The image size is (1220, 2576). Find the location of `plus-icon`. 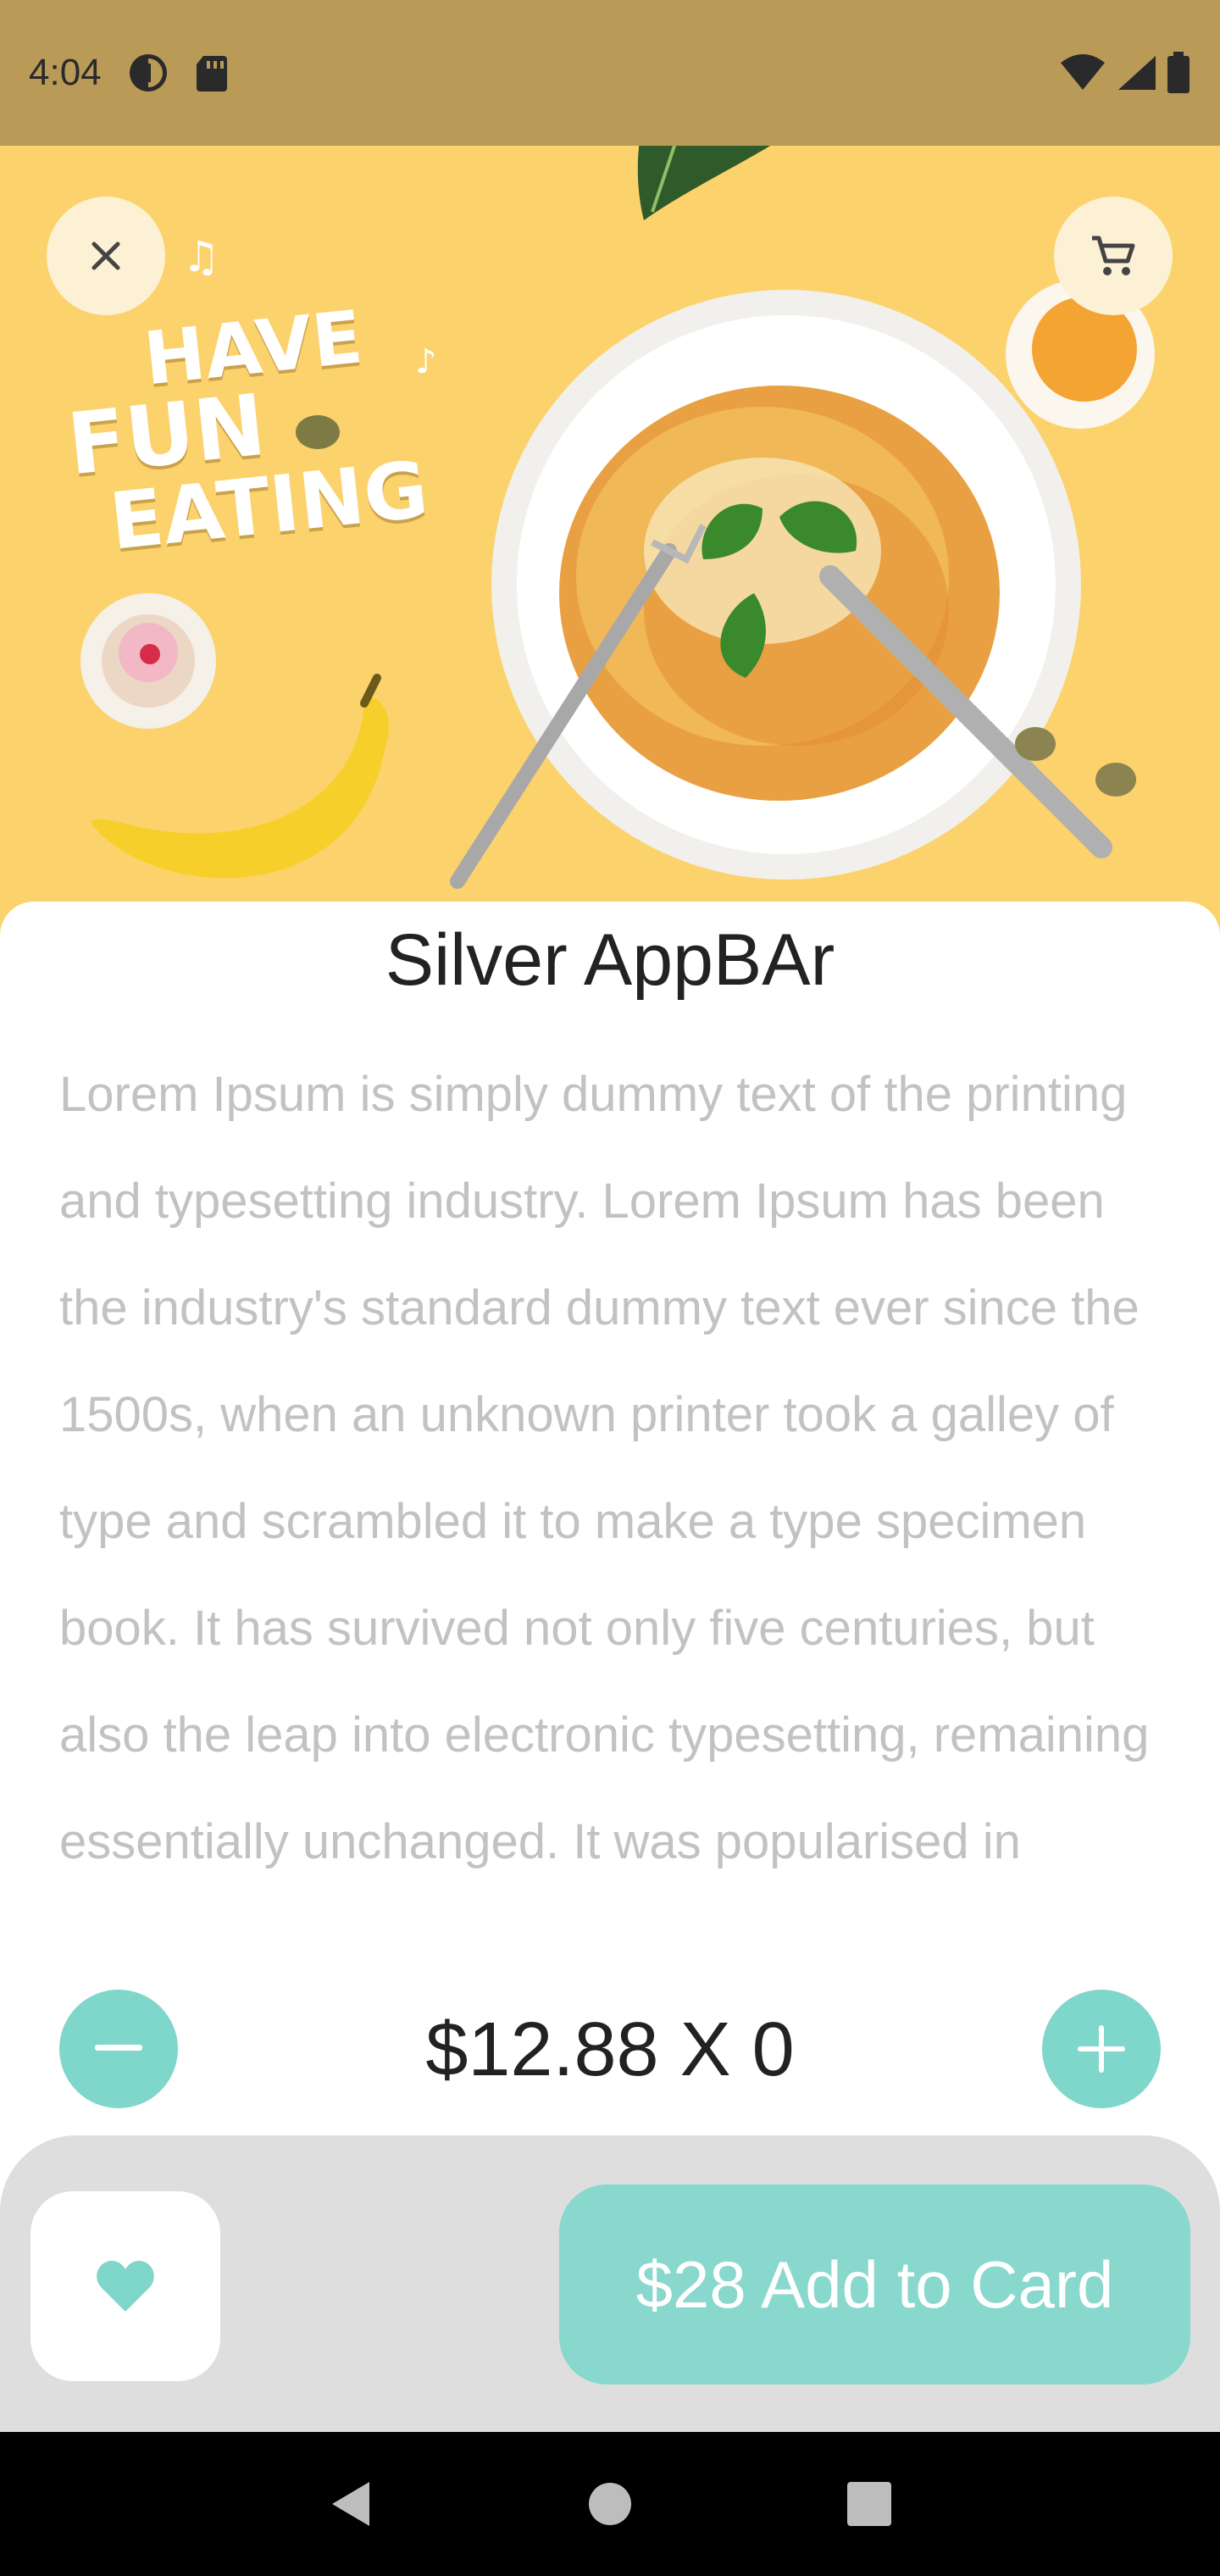

plus-icon is located at coordinates (1101, 2049).